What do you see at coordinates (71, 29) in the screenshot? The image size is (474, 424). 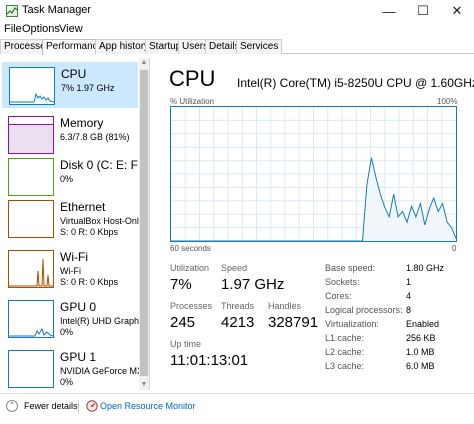 I see `menu-view: View` at bounding box center [71, 29].